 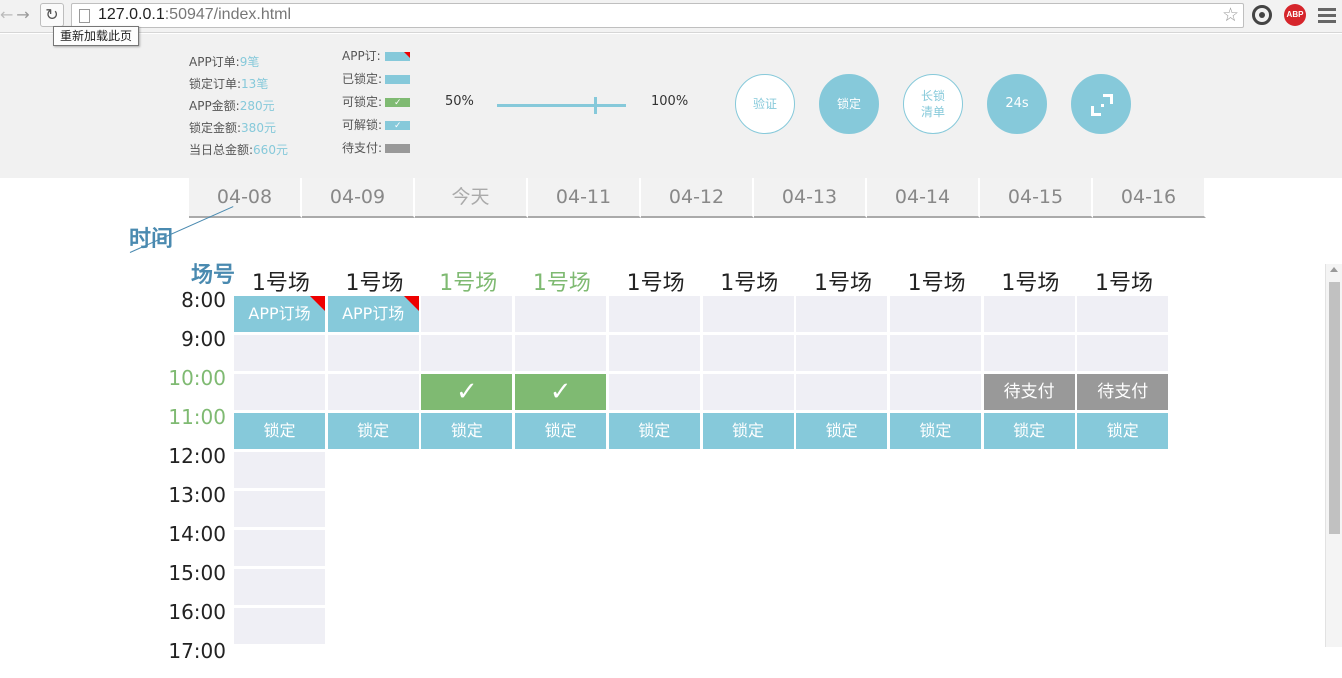 I want to click on legend-swatch: ✓, so click(x=397, y=126).